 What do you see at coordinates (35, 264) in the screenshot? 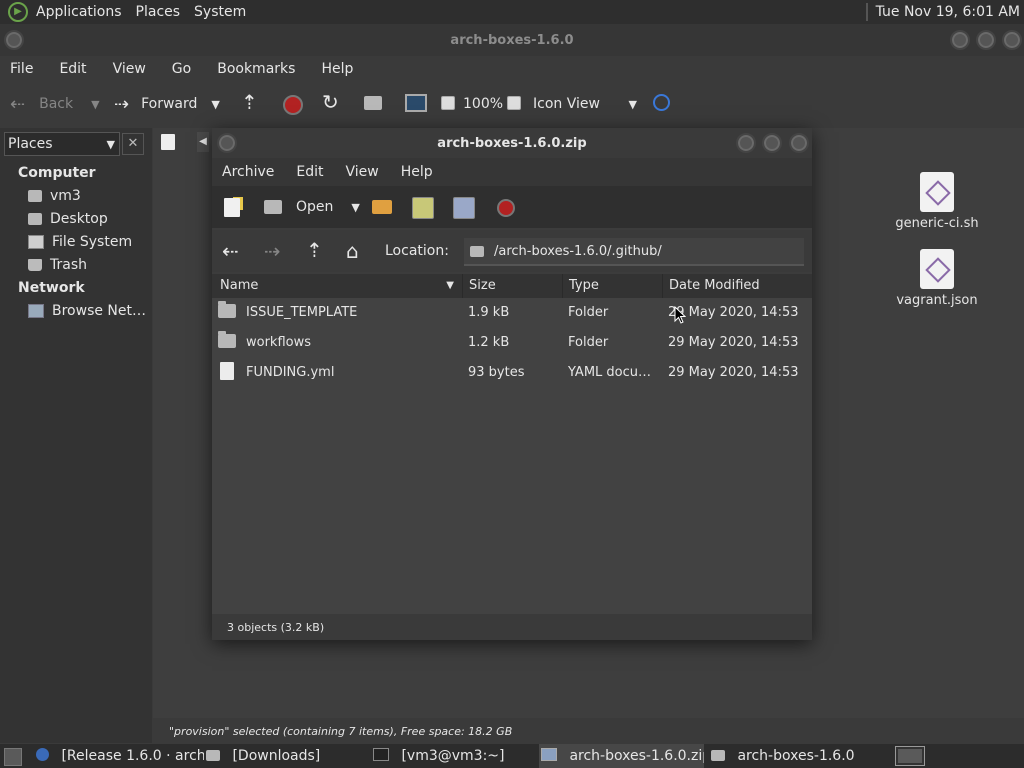
I see `trash-icon` at bounding box center [35, 264].